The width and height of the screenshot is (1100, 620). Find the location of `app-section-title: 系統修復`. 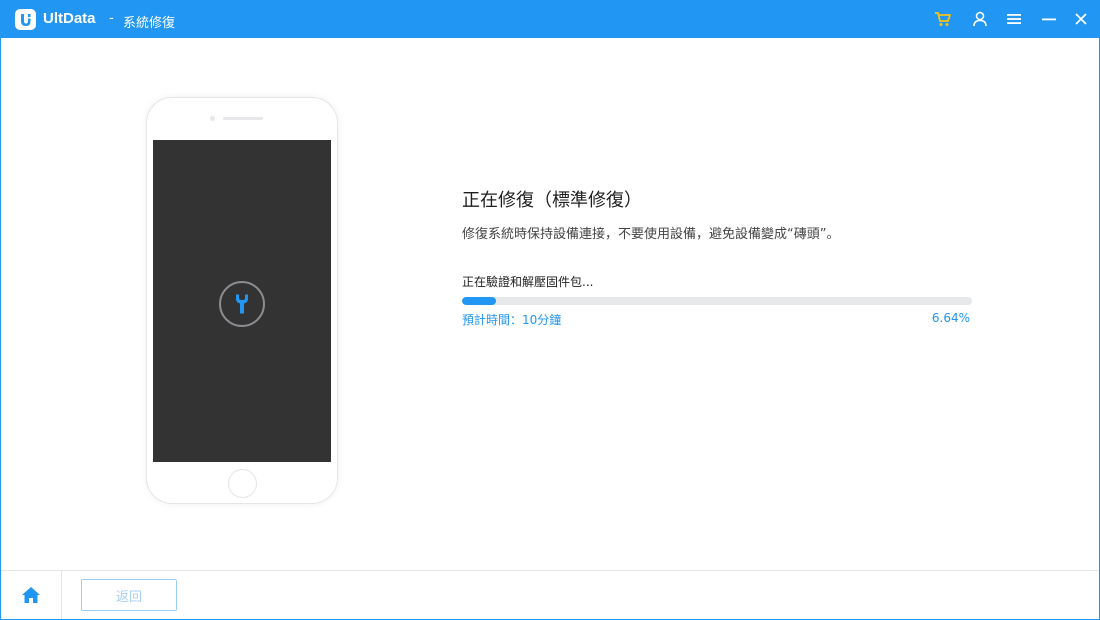

app-section-title: 系統修復 is located at coordinates (149, 23).